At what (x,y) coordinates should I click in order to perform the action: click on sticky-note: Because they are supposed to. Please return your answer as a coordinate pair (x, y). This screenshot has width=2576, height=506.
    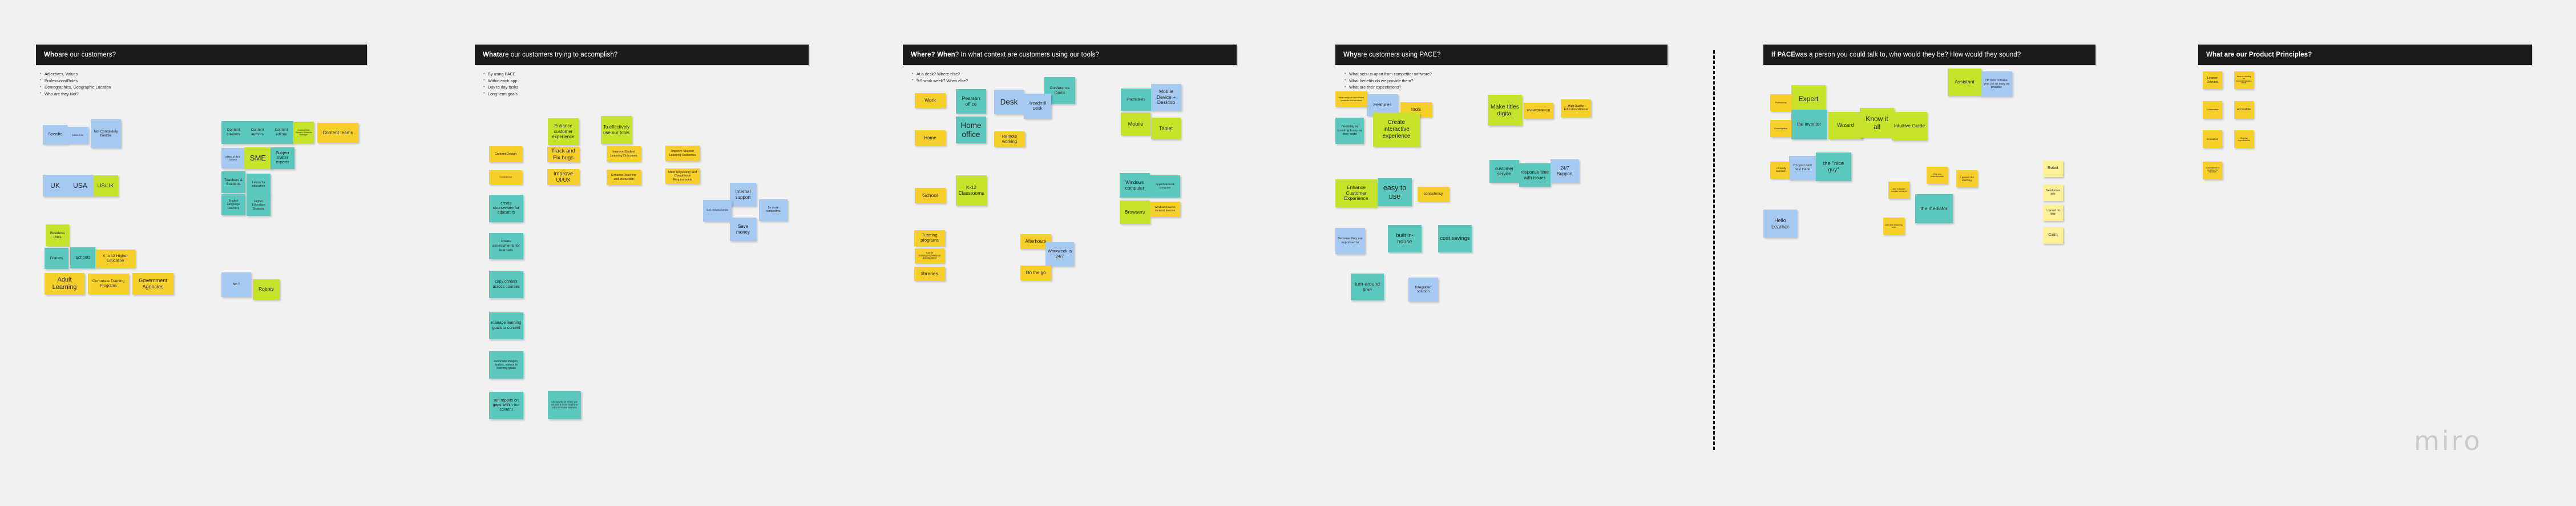
    Looking at the image, I should click on (1350, 241).